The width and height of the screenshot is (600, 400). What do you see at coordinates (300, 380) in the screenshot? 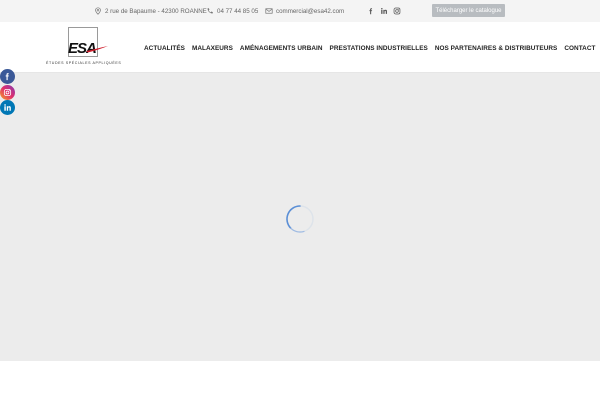
I see `footer-strip` at bounding box center [300, 380].